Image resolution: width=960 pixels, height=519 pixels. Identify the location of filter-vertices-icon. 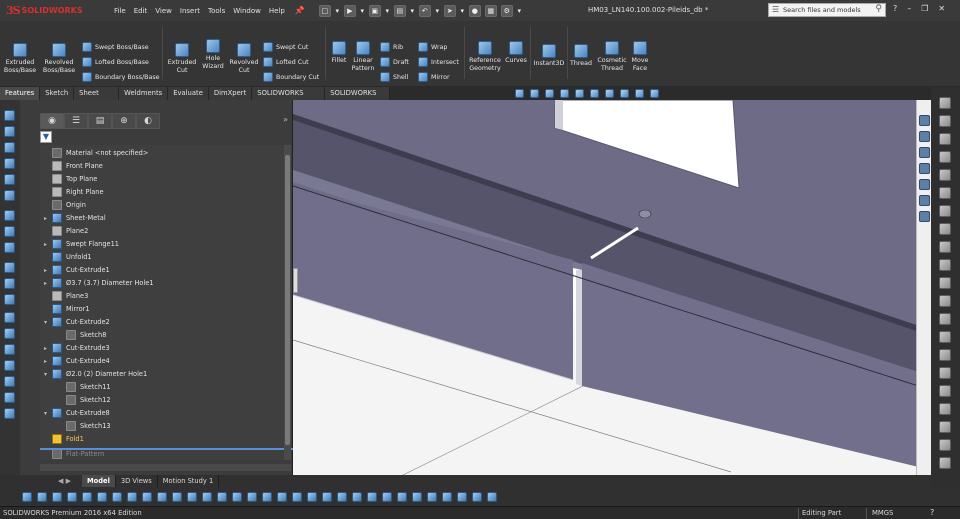
(42, 496).